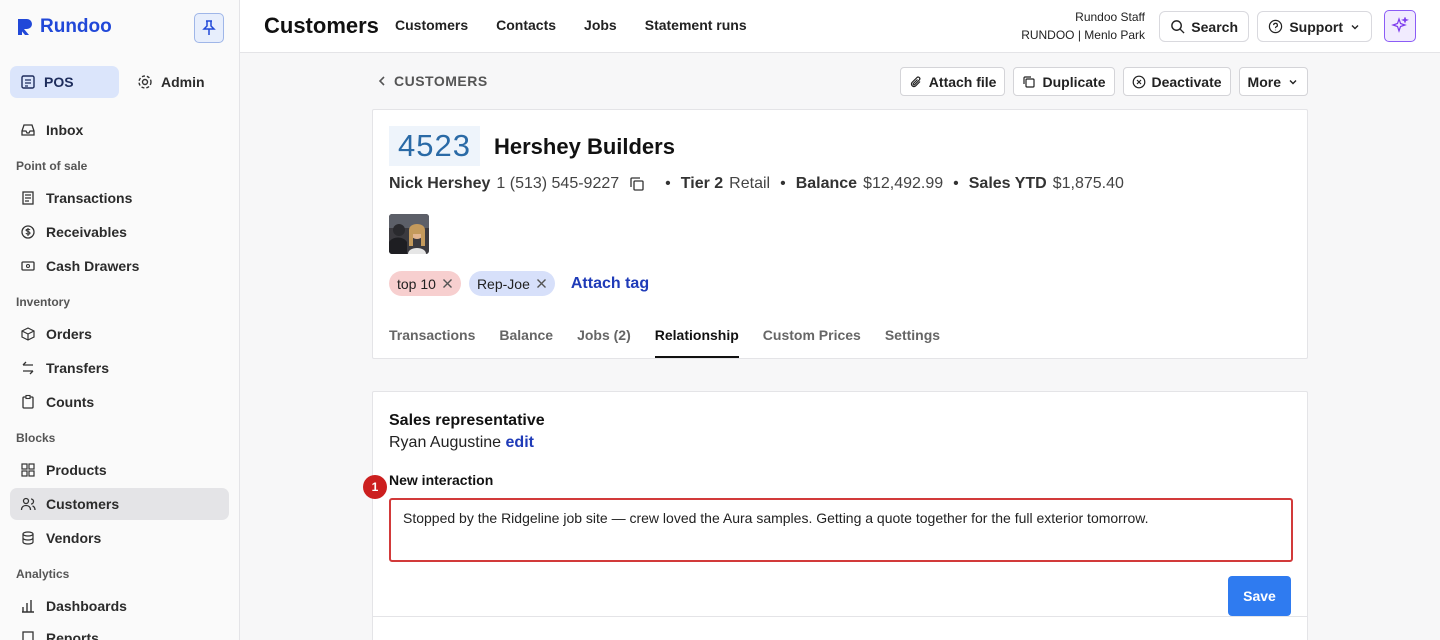 This screenshot has width=1440, height=640. I want to click on sidebar-item-label: Counts, so click(70, 402).